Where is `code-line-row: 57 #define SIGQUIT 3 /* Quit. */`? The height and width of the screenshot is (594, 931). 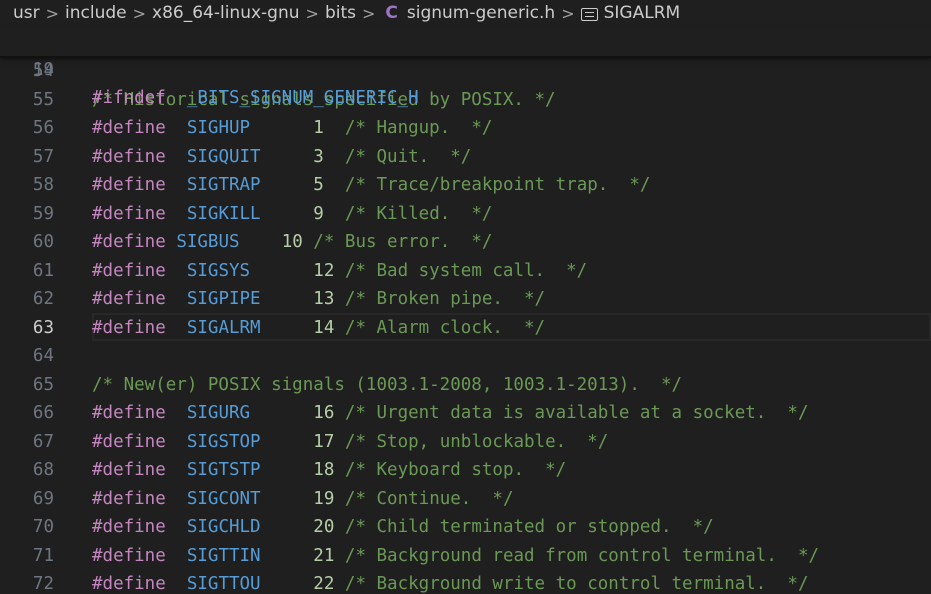
code-line-row: 57 #define SIGQUIT 3 /* Quit. */ is located at coordinates (465, 157).